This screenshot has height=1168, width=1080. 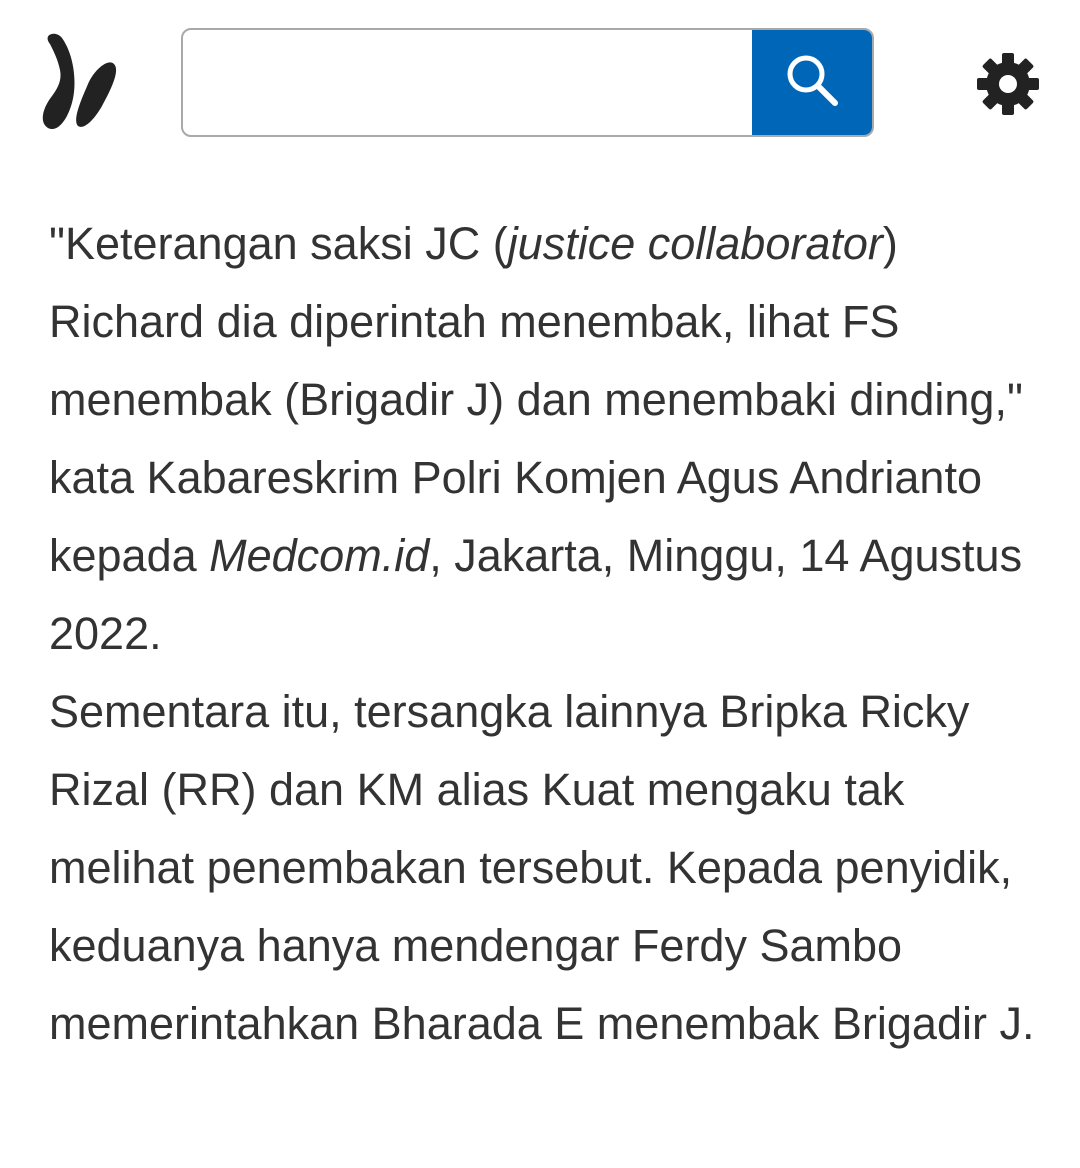 I want to click on search-icon, so click(x=812, y=82).